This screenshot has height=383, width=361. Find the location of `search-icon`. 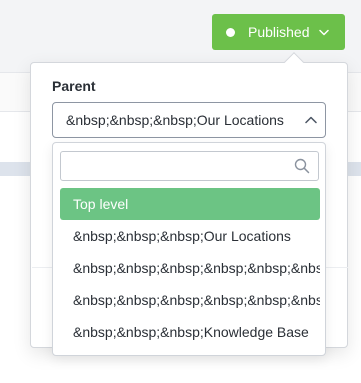

search-icon is located at coordinates (302, 166).